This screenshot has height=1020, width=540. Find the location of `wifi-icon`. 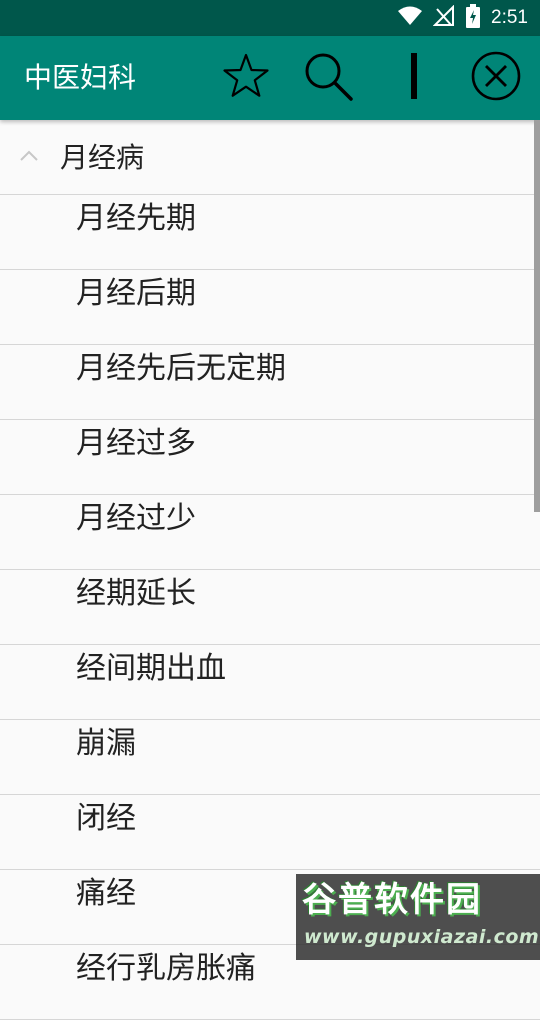

wifi-icon is located at coordinates (410, 18).